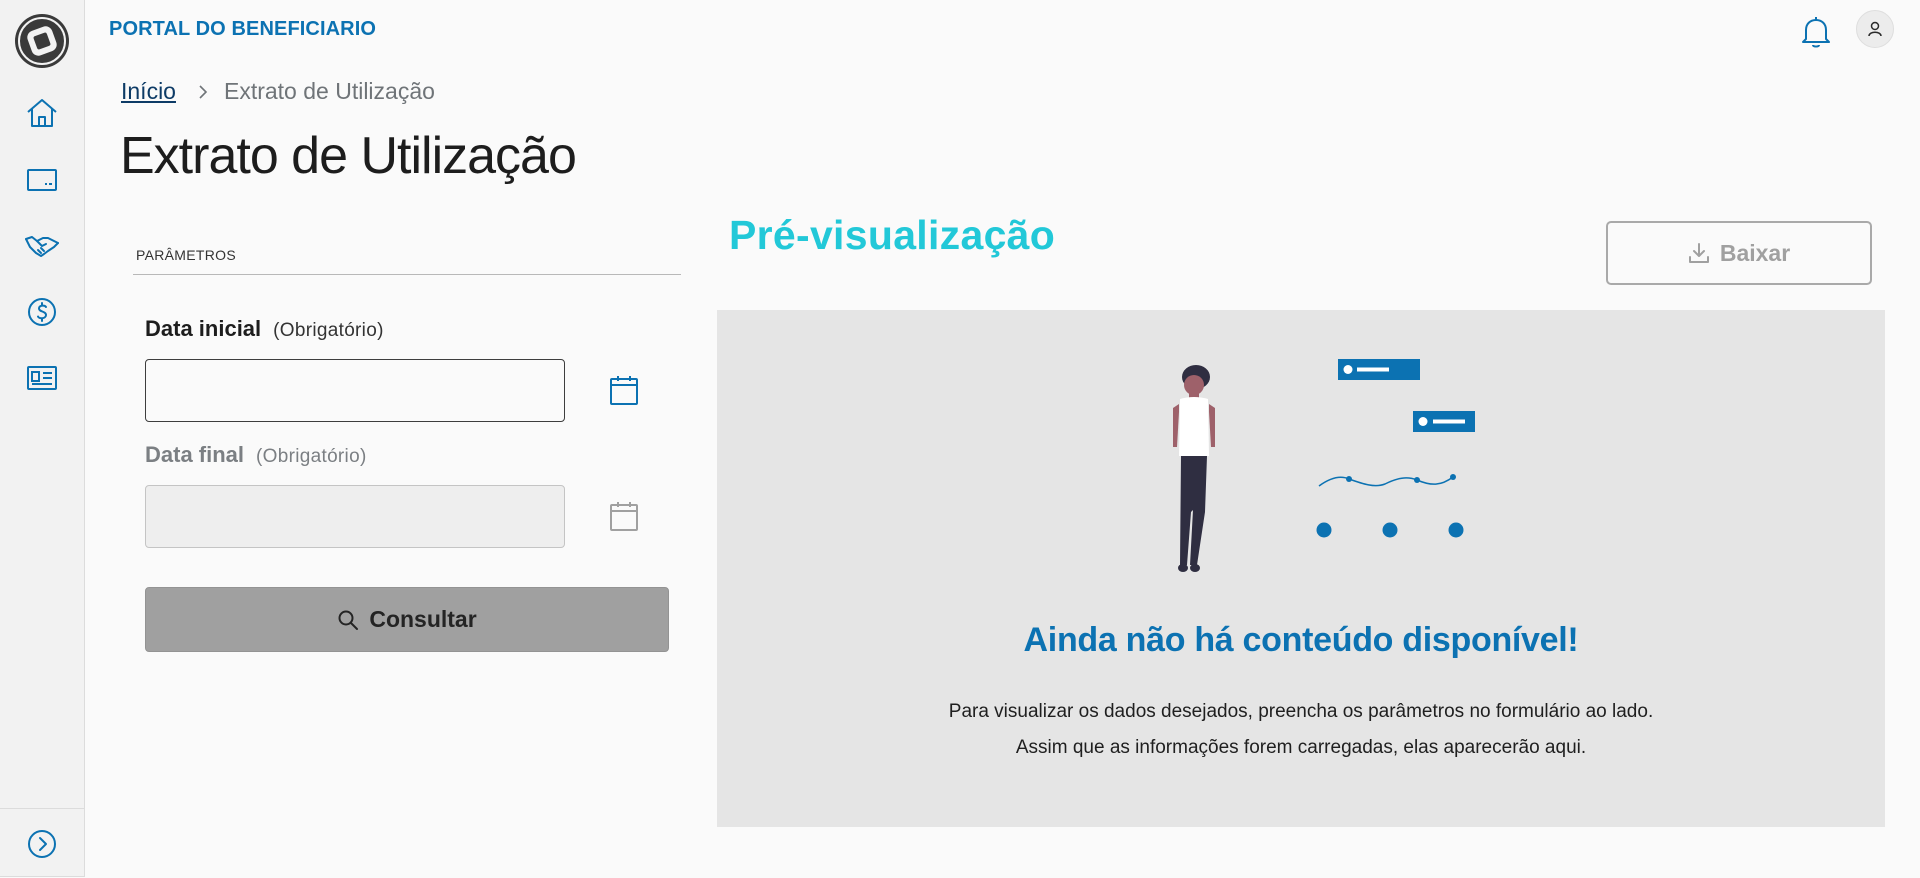 This screenshot has width=1920, height=878. Describe the element at coordinates (348, 620) in the screenshot. I see `search-icon` at that location.